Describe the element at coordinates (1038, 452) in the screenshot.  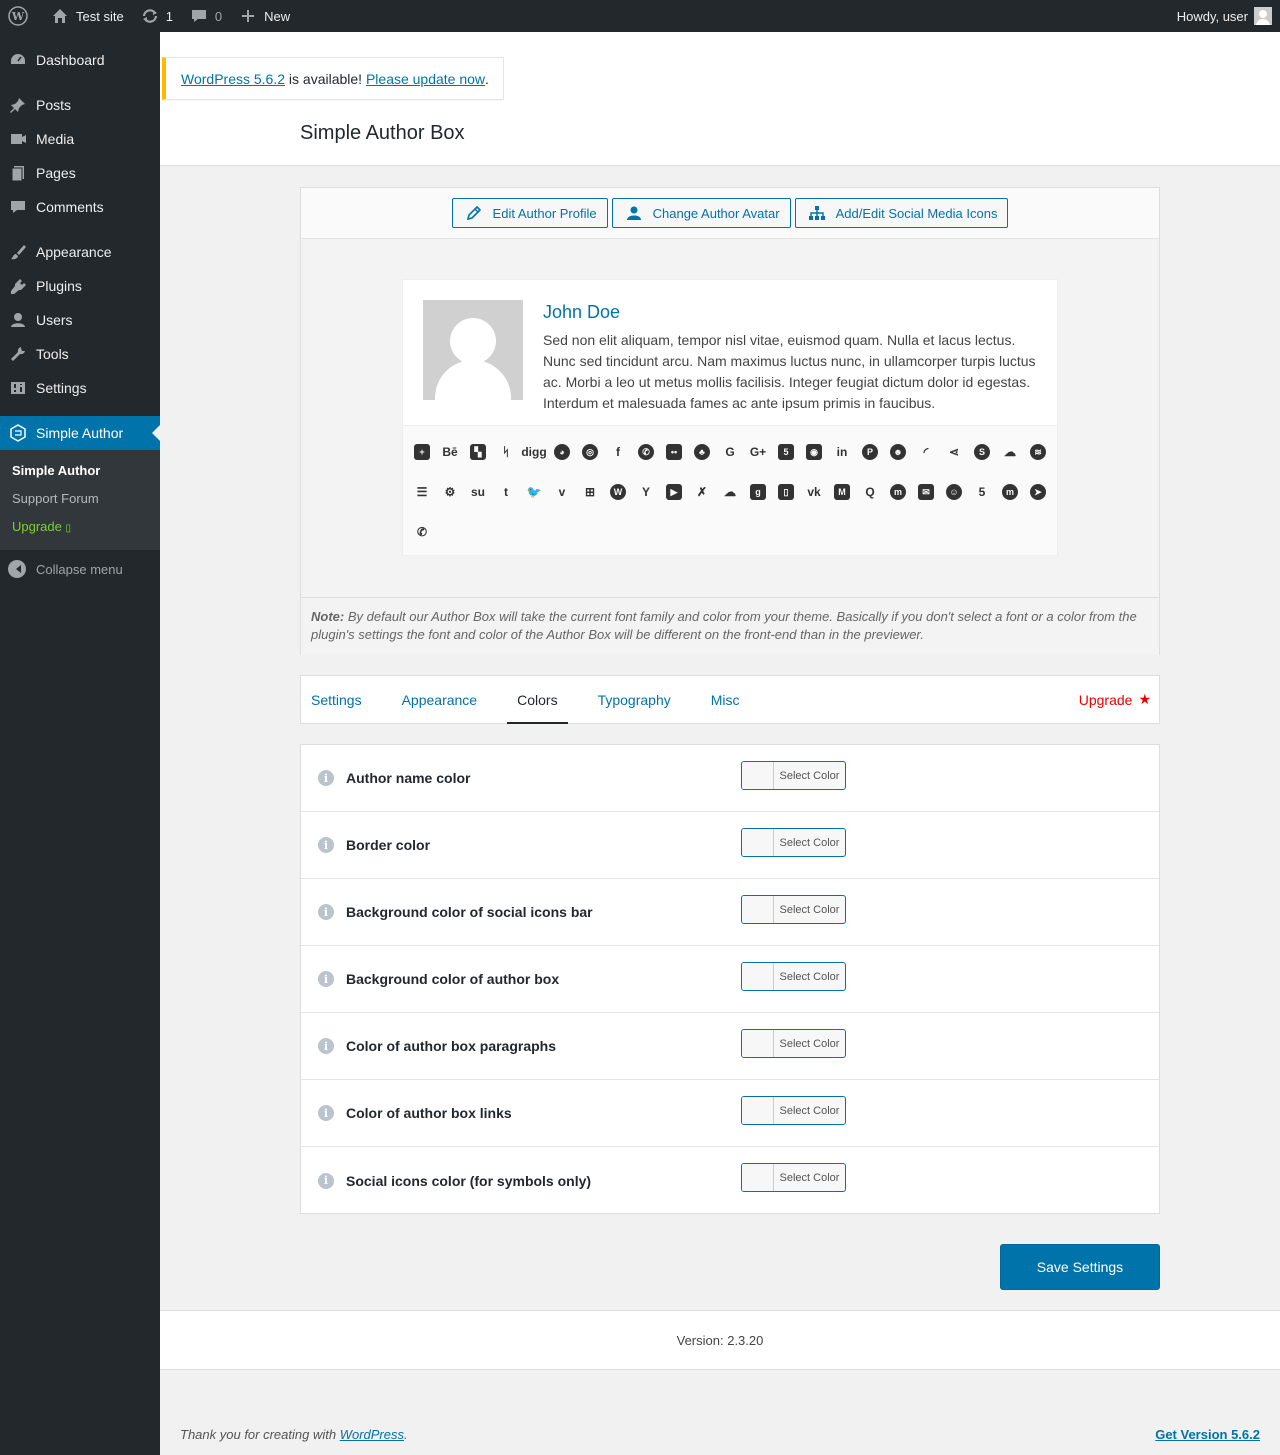
I see `spotify-icon: ≋` at that location.